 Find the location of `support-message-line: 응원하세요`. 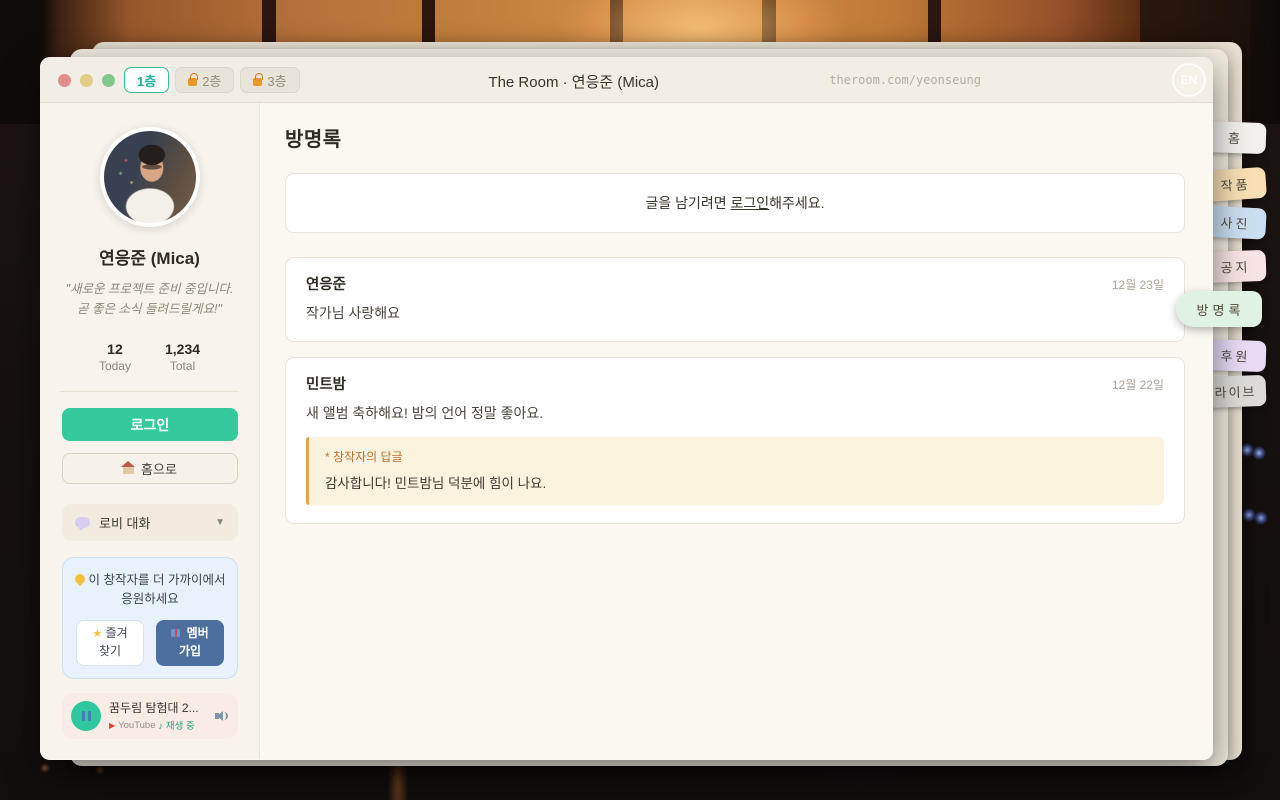

support-message-line: 응원하세요 is located at coordinates (150, 598).